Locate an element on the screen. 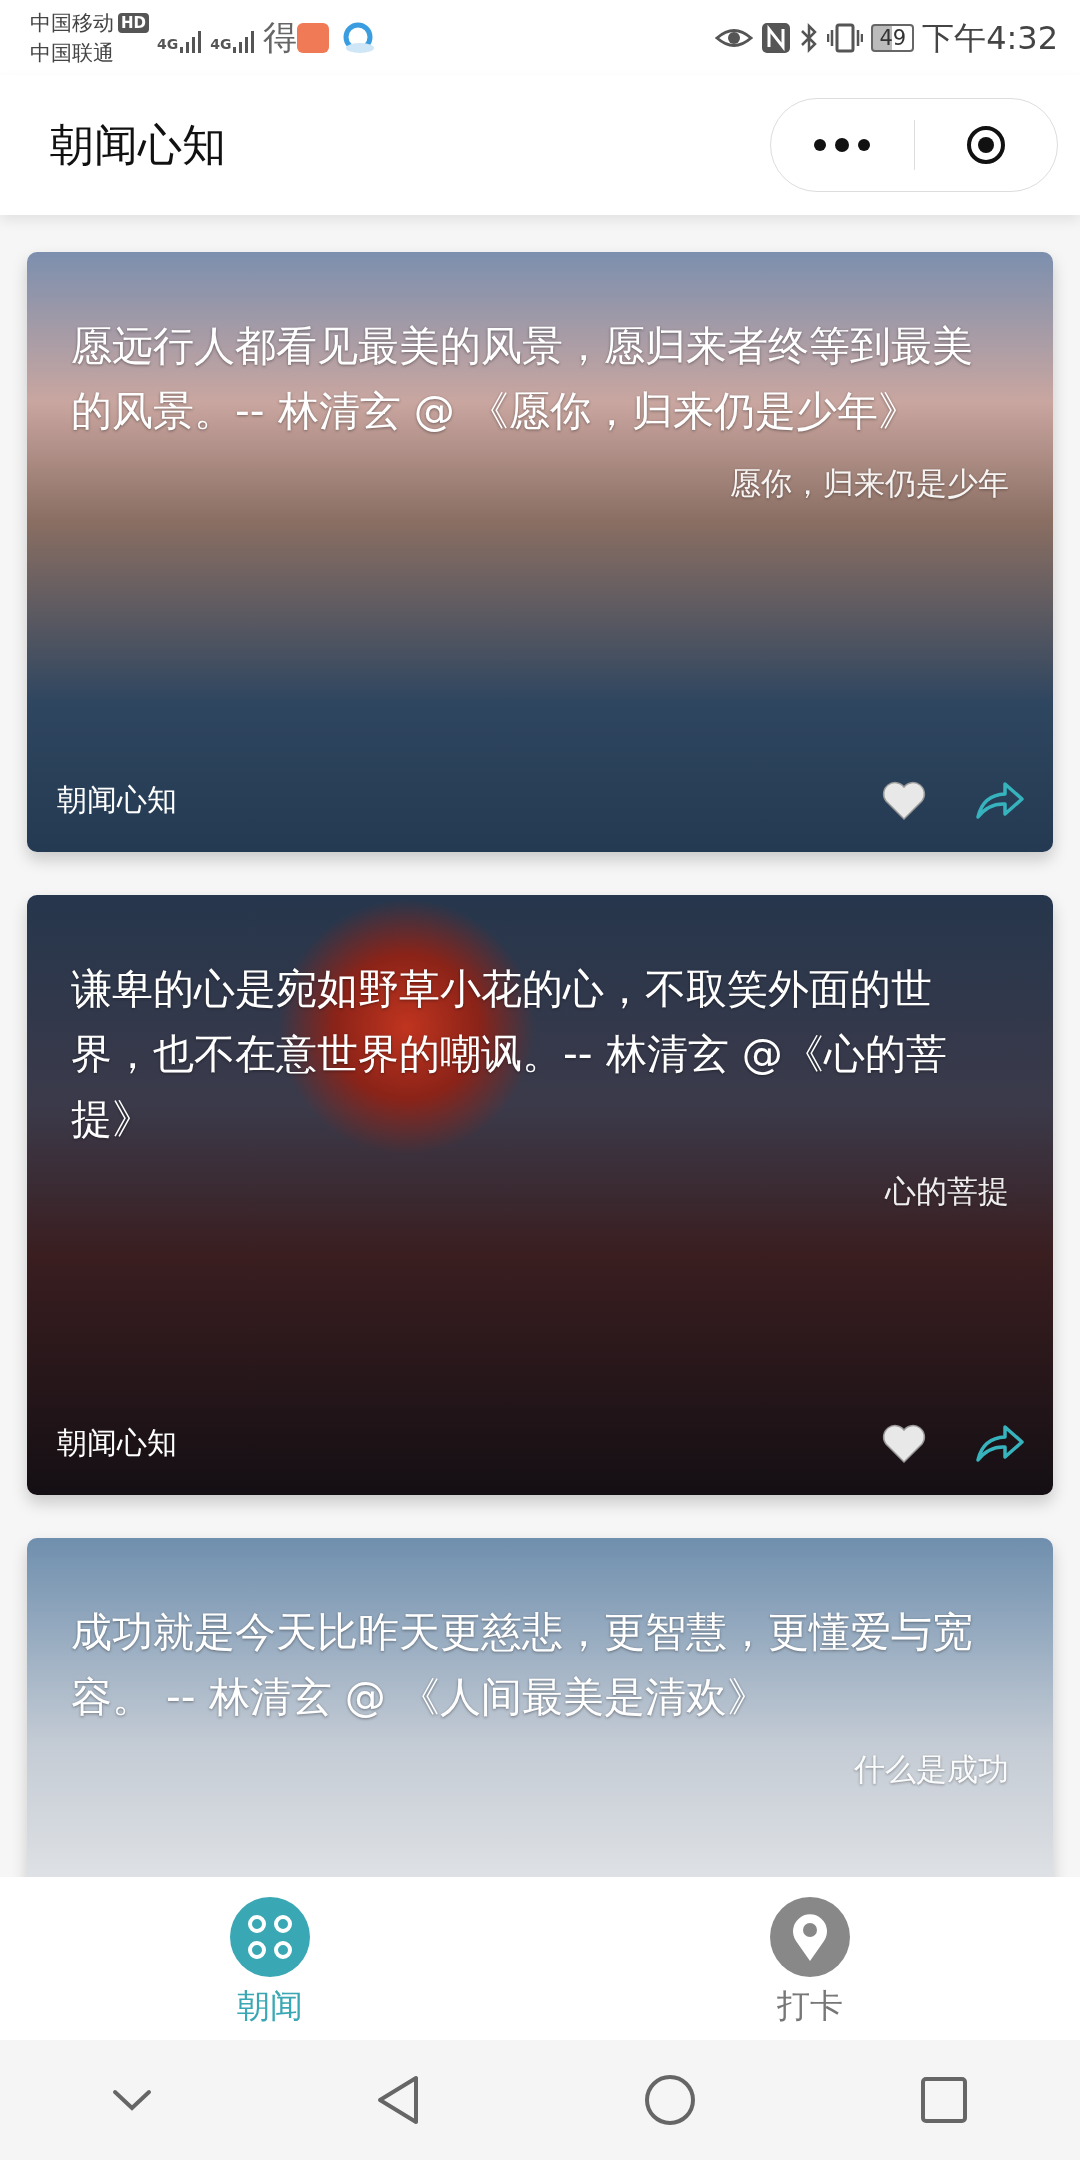 Image resolution: width=1080 pixels, height=2160 pixels. page-title: 朝闻心知 is located at coordinates (138, 145).